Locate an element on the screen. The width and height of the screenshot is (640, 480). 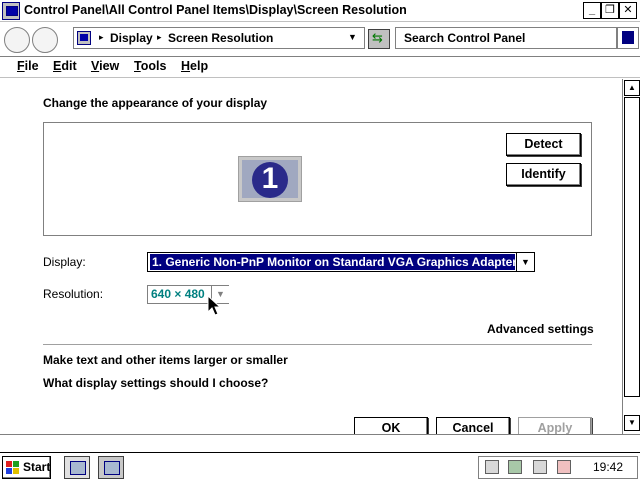
logo-yellow is located at coordinates (16, 471).